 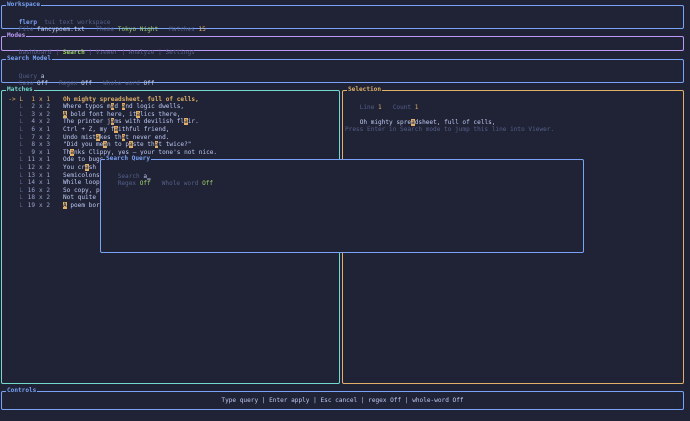 I want to click on case-value: Off, so click(x=43, y=84).